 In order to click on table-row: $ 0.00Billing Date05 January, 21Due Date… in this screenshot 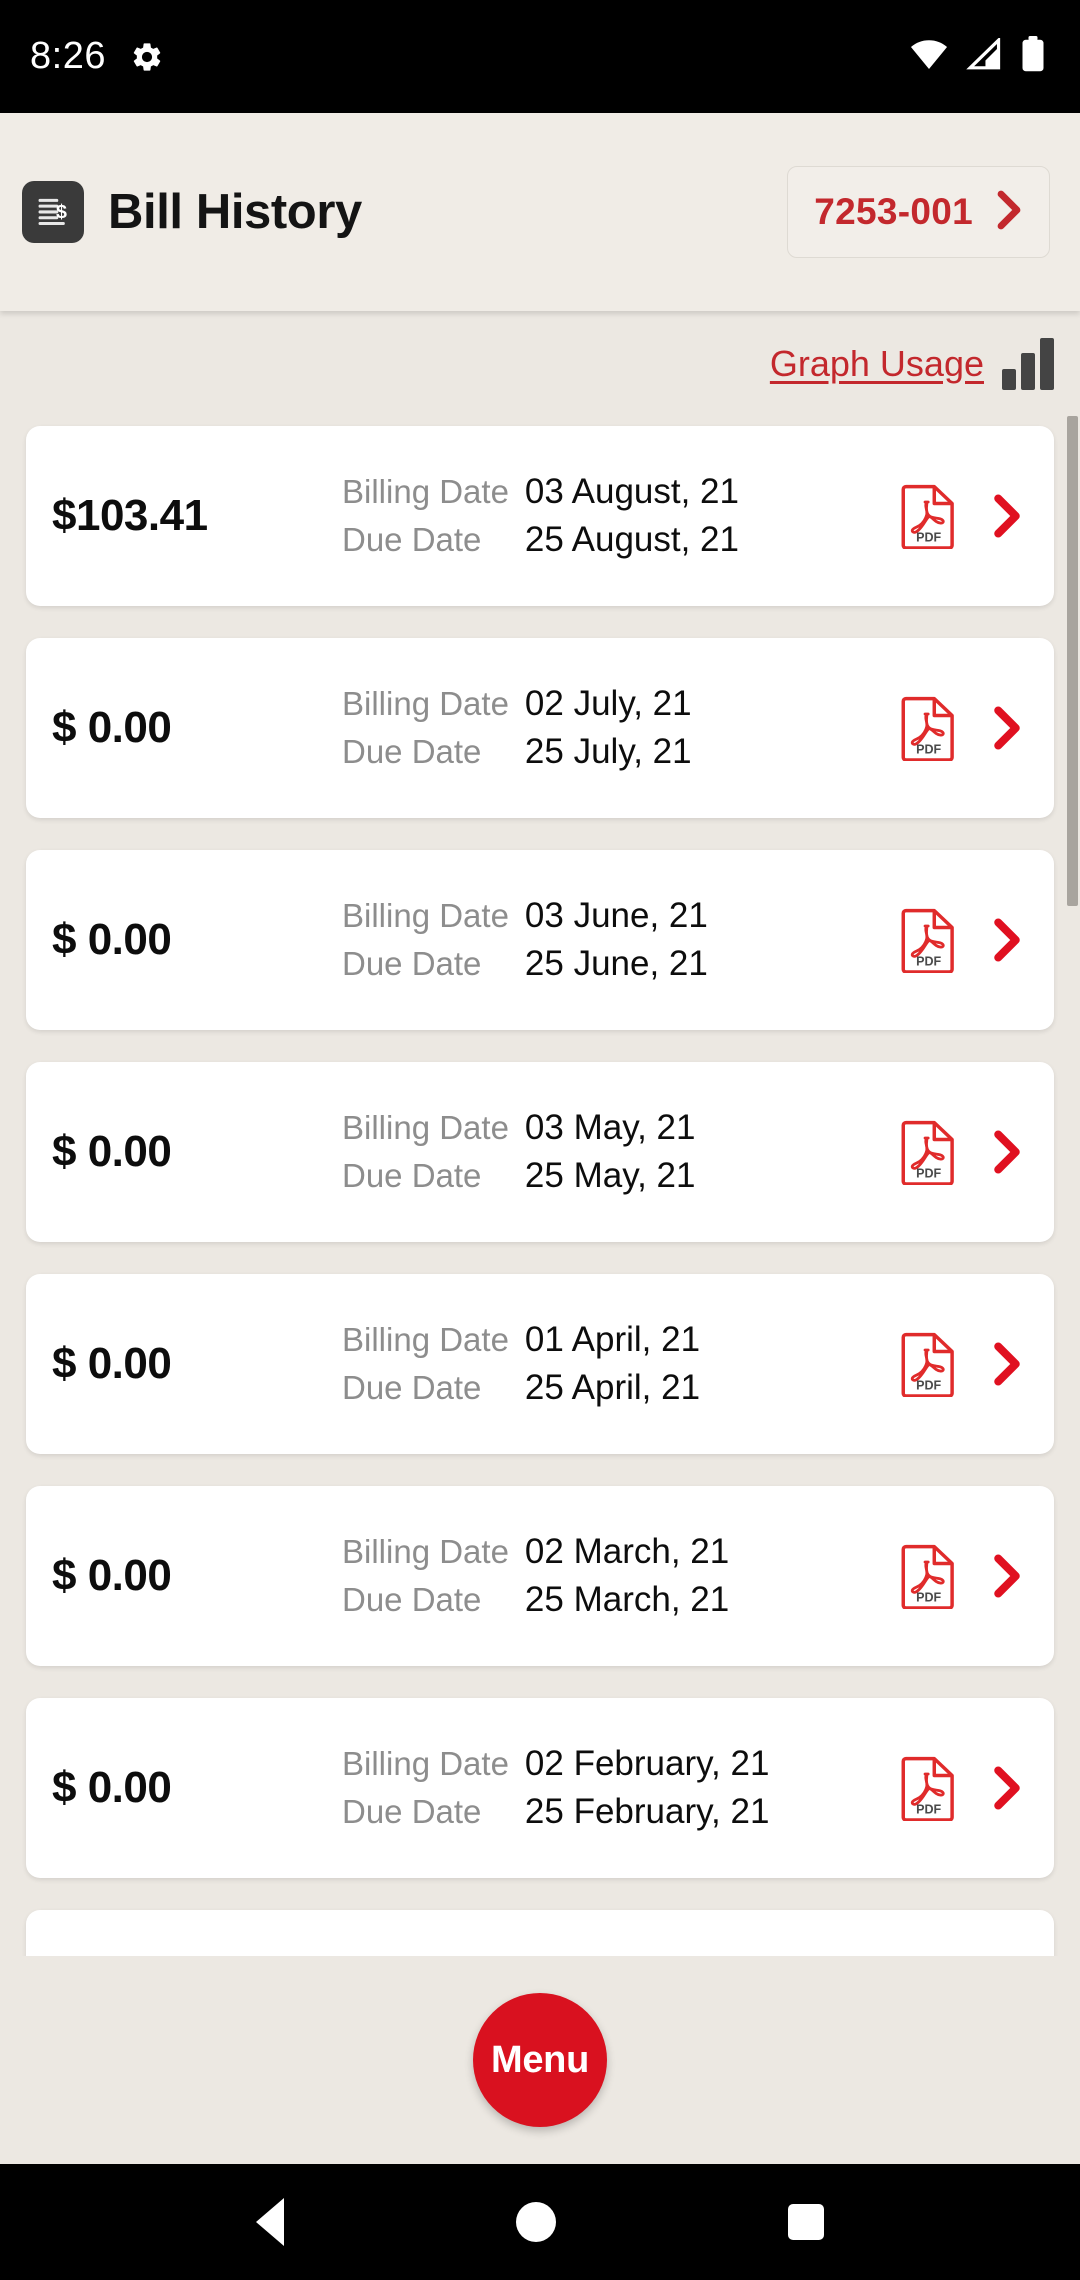, I will do `click(540, 1933)`.